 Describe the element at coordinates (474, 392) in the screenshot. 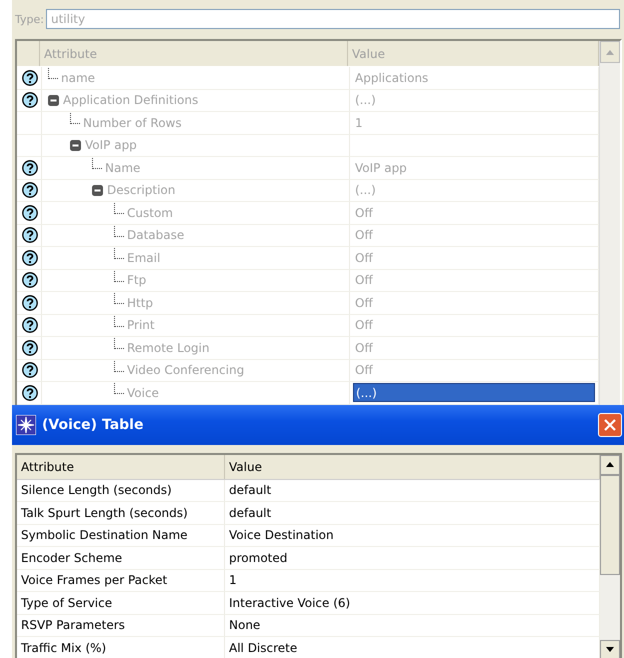

I see `value-cell: (...)` at that location.